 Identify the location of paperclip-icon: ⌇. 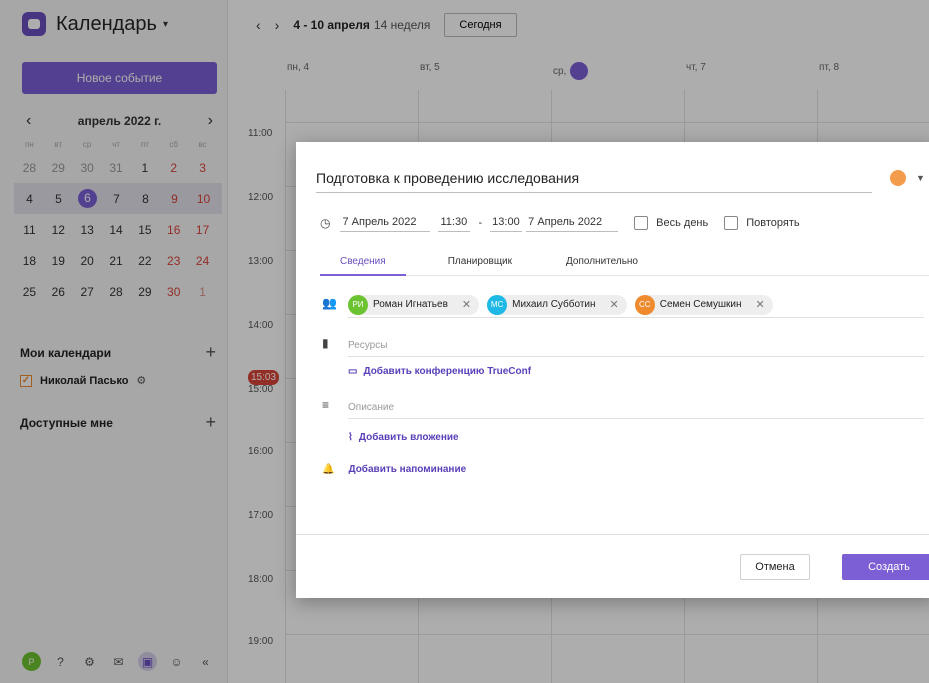
(350, 437).